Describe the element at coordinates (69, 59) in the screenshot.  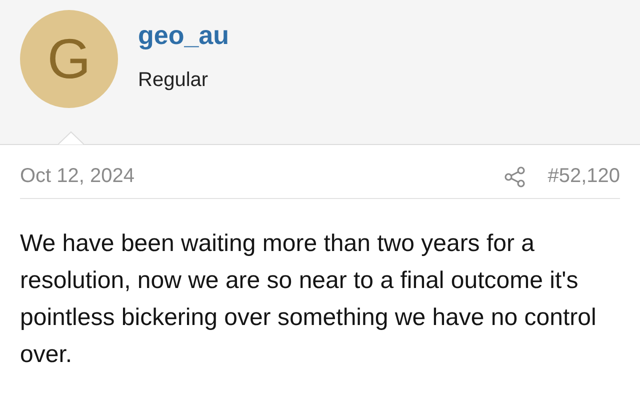
I see `avatar: G` at that location.